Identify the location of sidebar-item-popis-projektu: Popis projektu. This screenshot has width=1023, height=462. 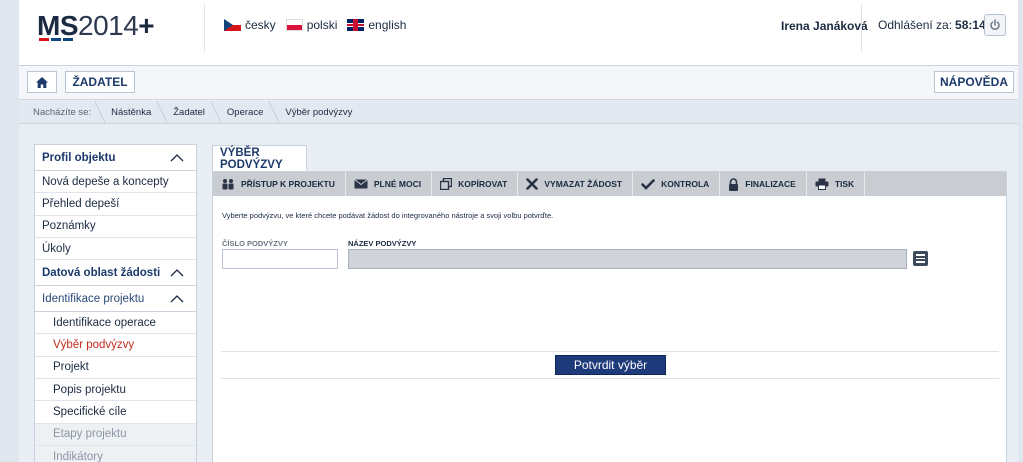
(115, 390).